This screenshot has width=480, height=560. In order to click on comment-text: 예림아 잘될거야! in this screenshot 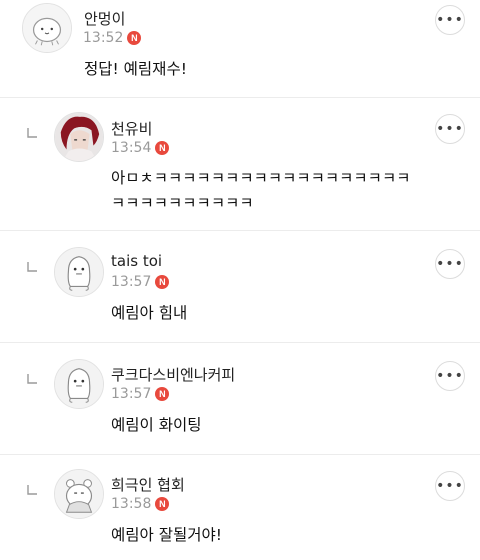, I will do `click(166, 535)`.